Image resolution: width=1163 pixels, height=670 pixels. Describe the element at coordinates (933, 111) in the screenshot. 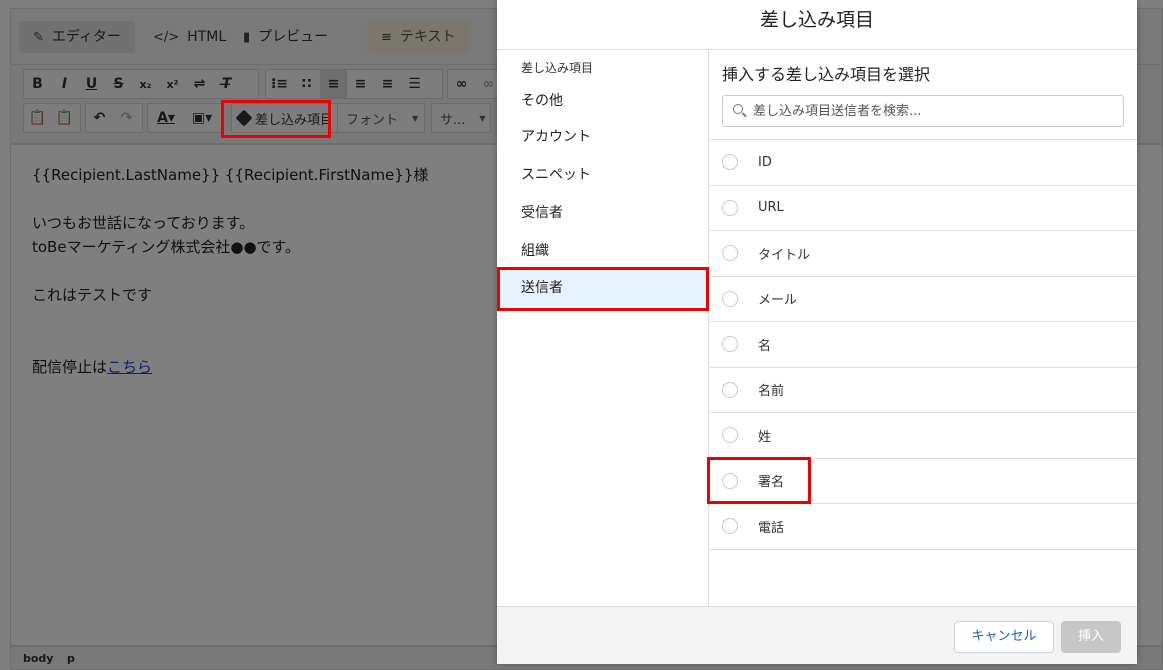

I see `field-search-input` at that location.